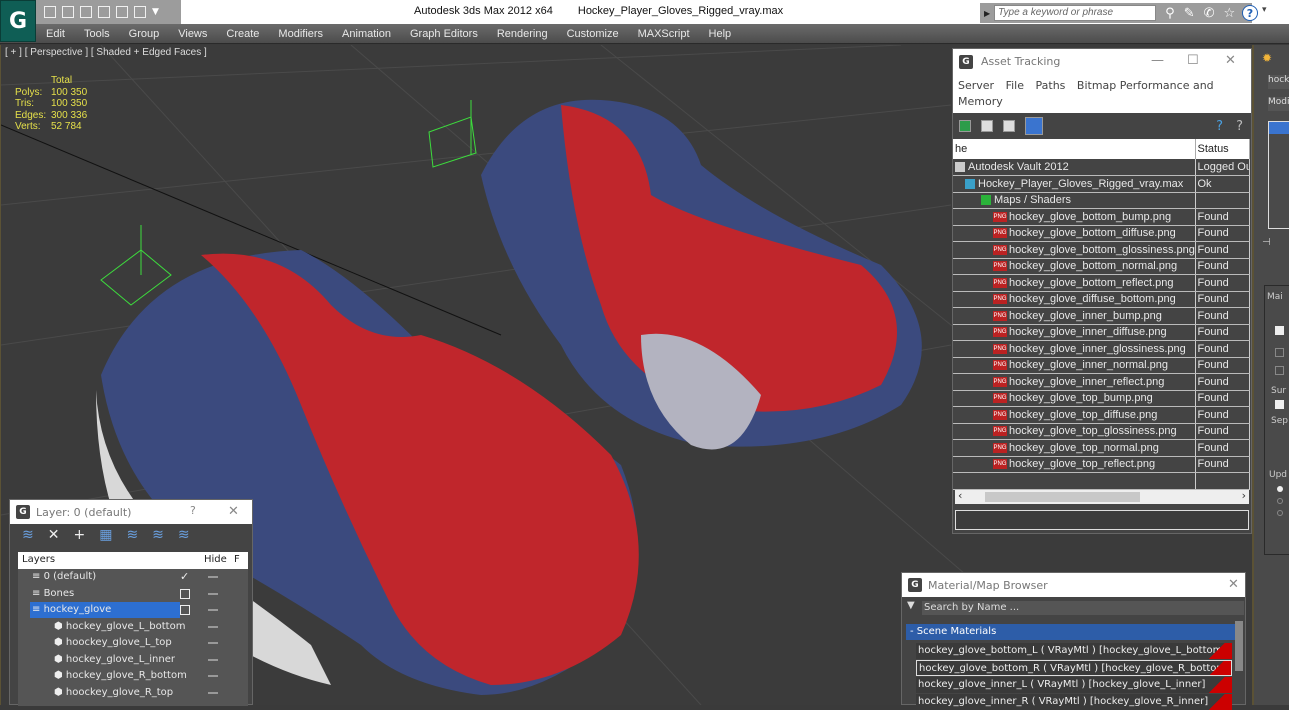 Image resolution: width=1289 pixels, height=710 pixels. I want to click on asset-row: PNG hockey_glove_bottom_bump.png Found, so click(1101, 217).